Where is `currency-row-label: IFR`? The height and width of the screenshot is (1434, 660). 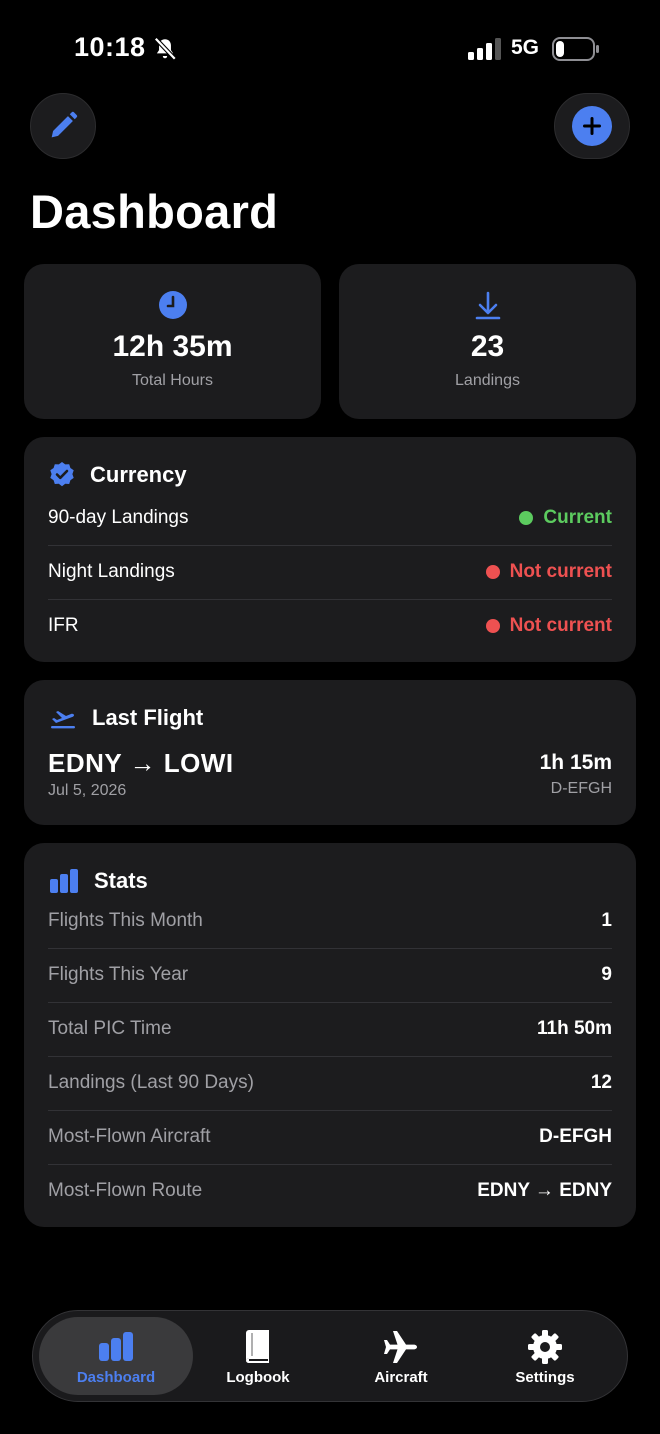
currency-row-label: IFR is located at coordinates (63, 625).